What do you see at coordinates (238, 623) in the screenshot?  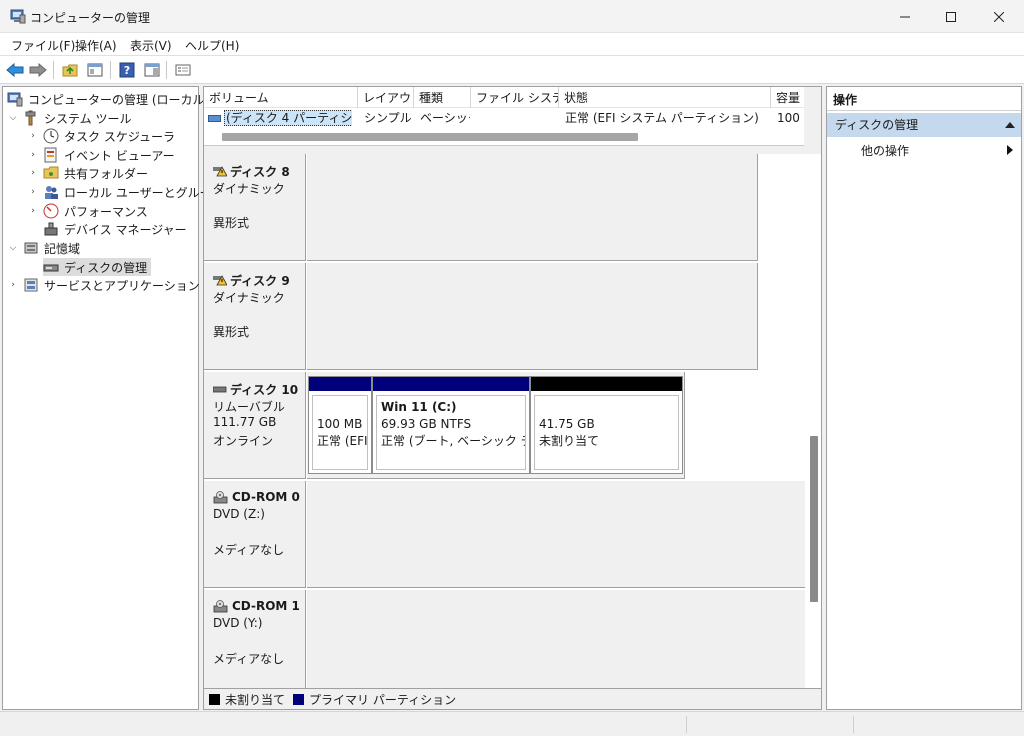 I see `disk-type: DVD (Y:)` at bounding box center [238, 623].